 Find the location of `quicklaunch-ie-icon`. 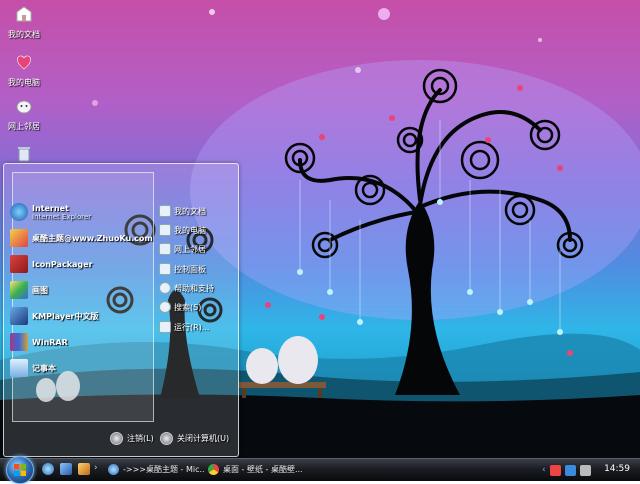

quicklaunch-ie-icon is located at coordinates (48, 469).